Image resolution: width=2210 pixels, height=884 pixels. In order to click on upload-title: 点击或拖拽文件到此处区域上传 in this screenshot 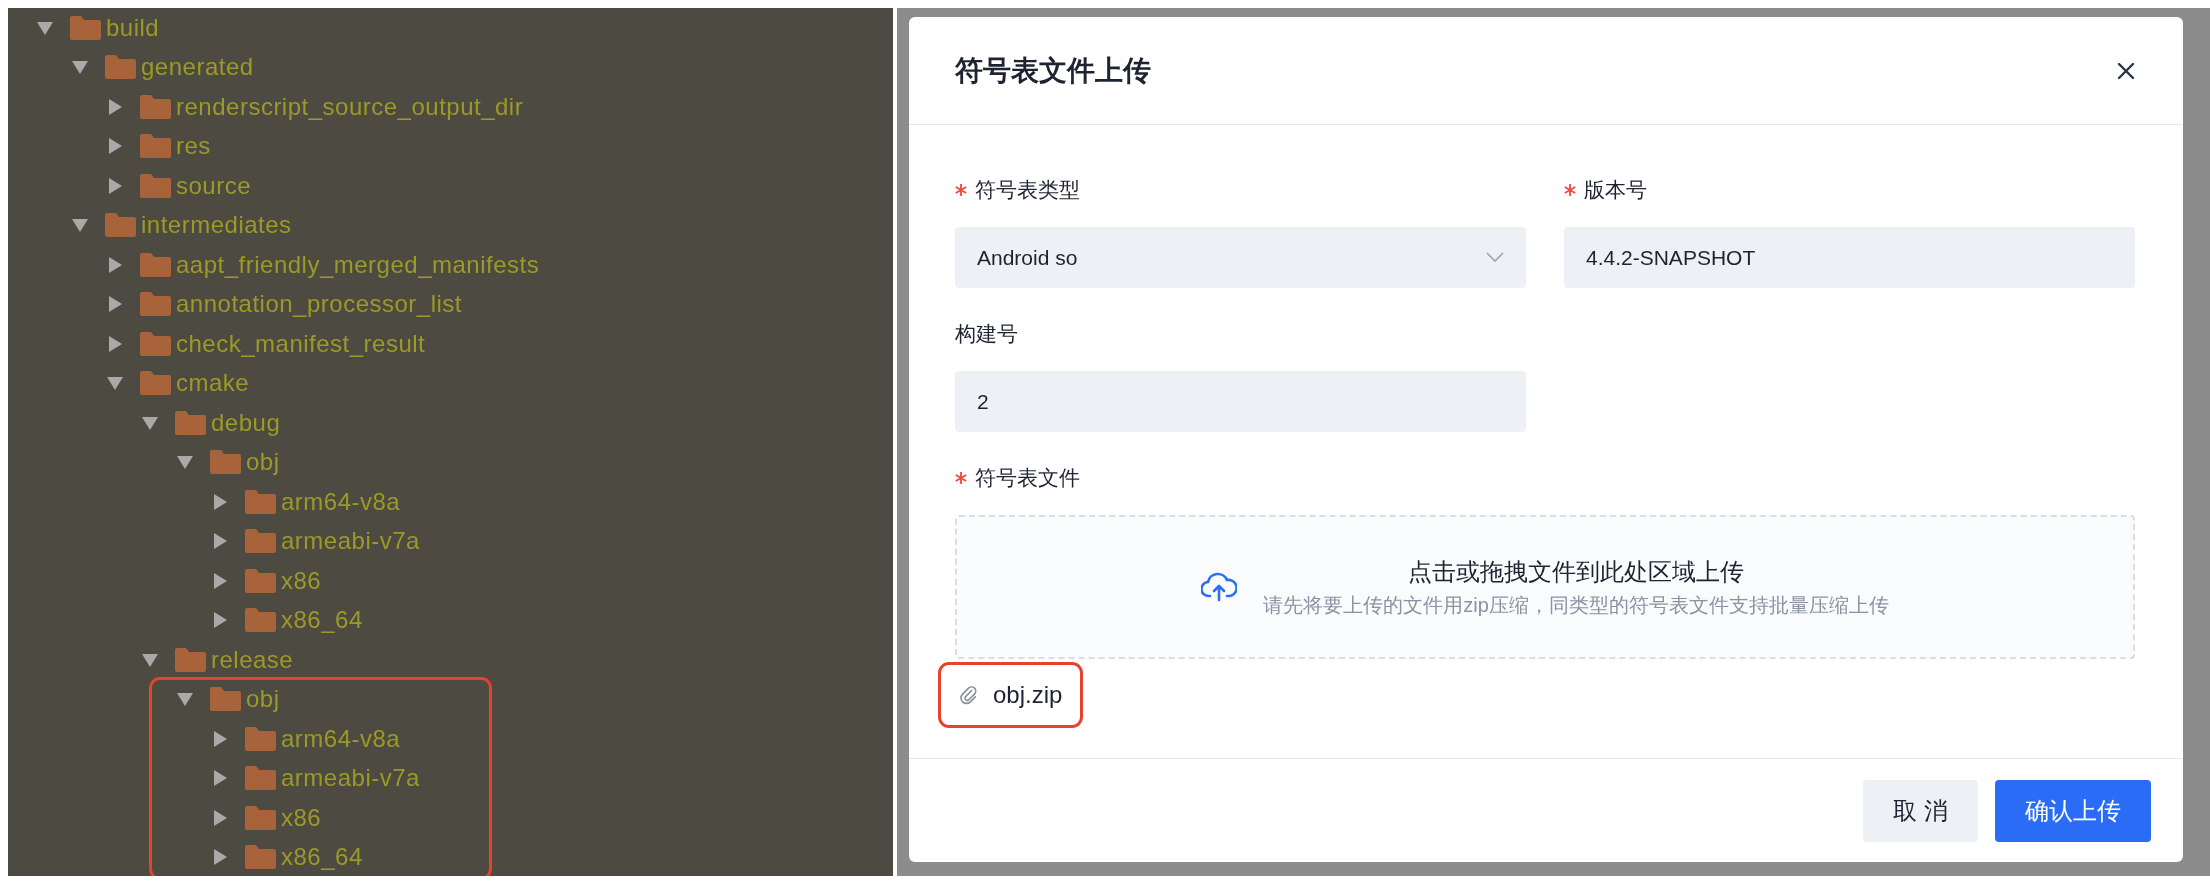, I will do `click(1576, 572)`.